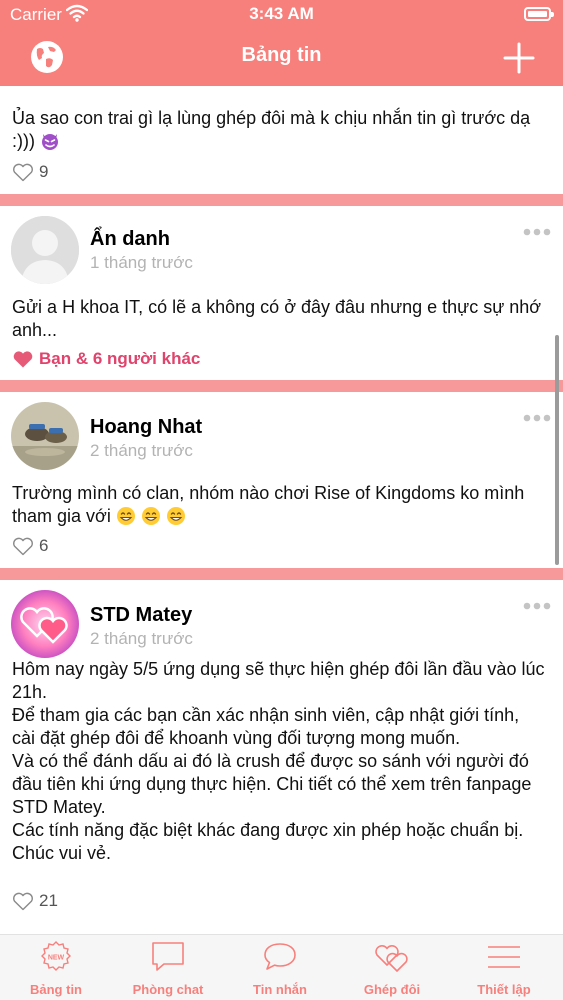 This screenshot has height=1000, width=563. Describe the element at coordinates (519, 58) in the screenshot. I see `plus-icon` at that location.